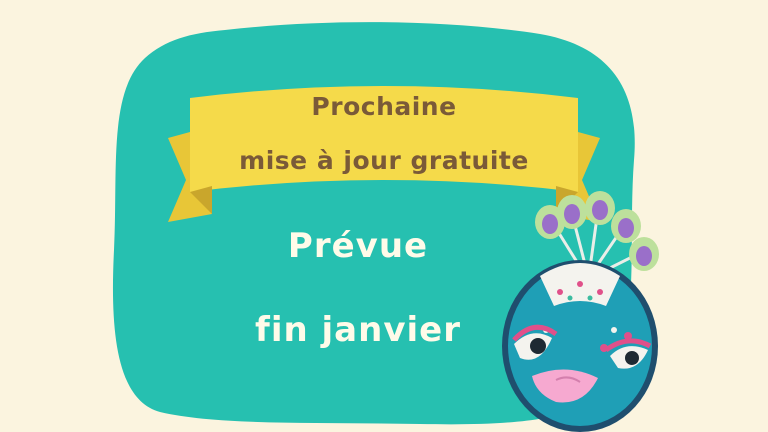 This screenshot has width=768, height=432. Describe the element at coordinates (358, 246) in the screenshot. I see `message-line-1: Prévue` at that location.